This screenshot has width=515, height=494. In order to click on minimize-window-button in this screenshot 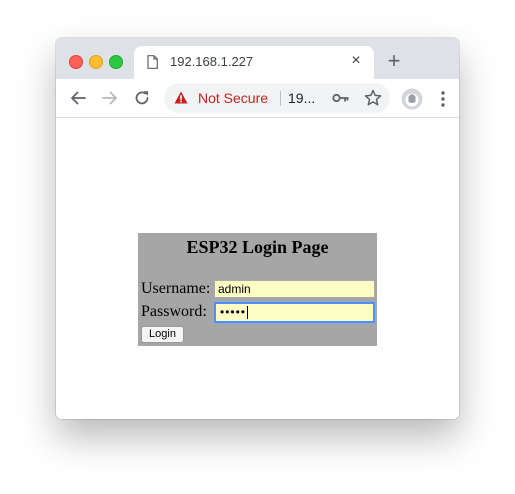, I will do `click(96, 62)`.